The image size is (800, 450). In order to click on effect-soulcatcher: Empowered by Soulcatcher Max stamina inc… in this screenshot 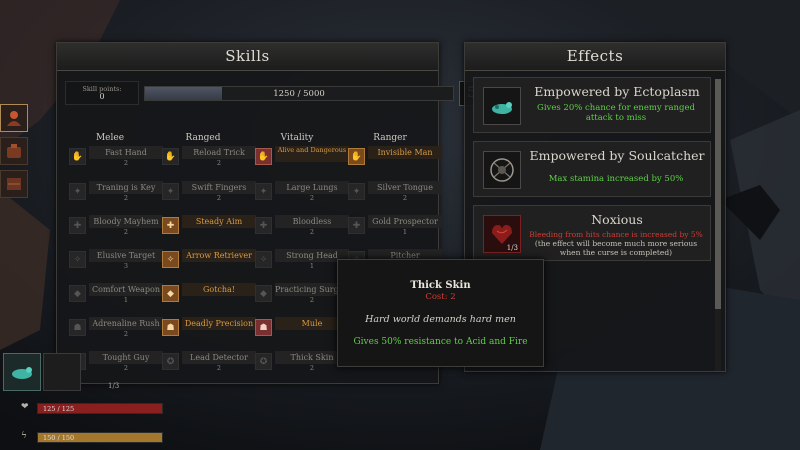, I will do `click(592, 169)`.